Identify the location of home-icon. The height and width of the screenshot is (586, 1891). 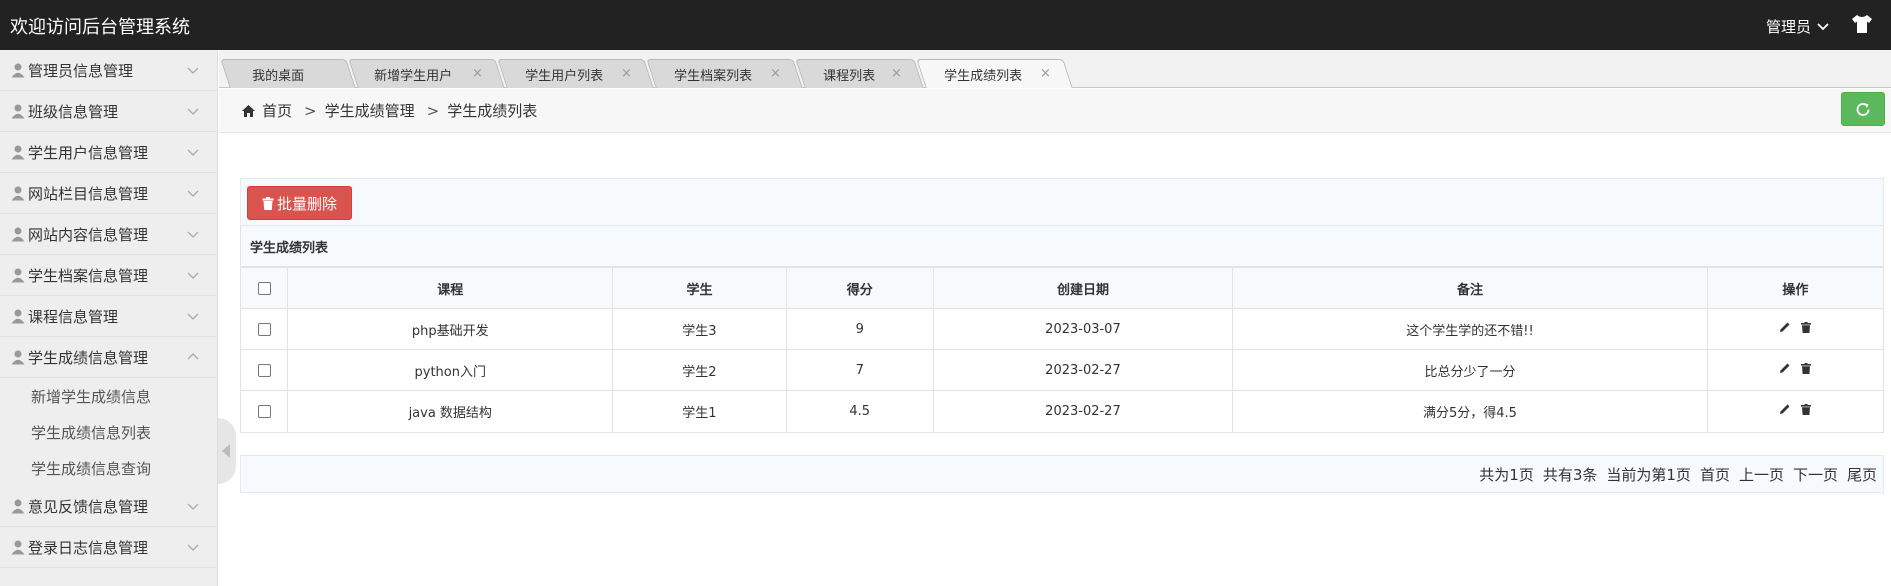
(248, 110).